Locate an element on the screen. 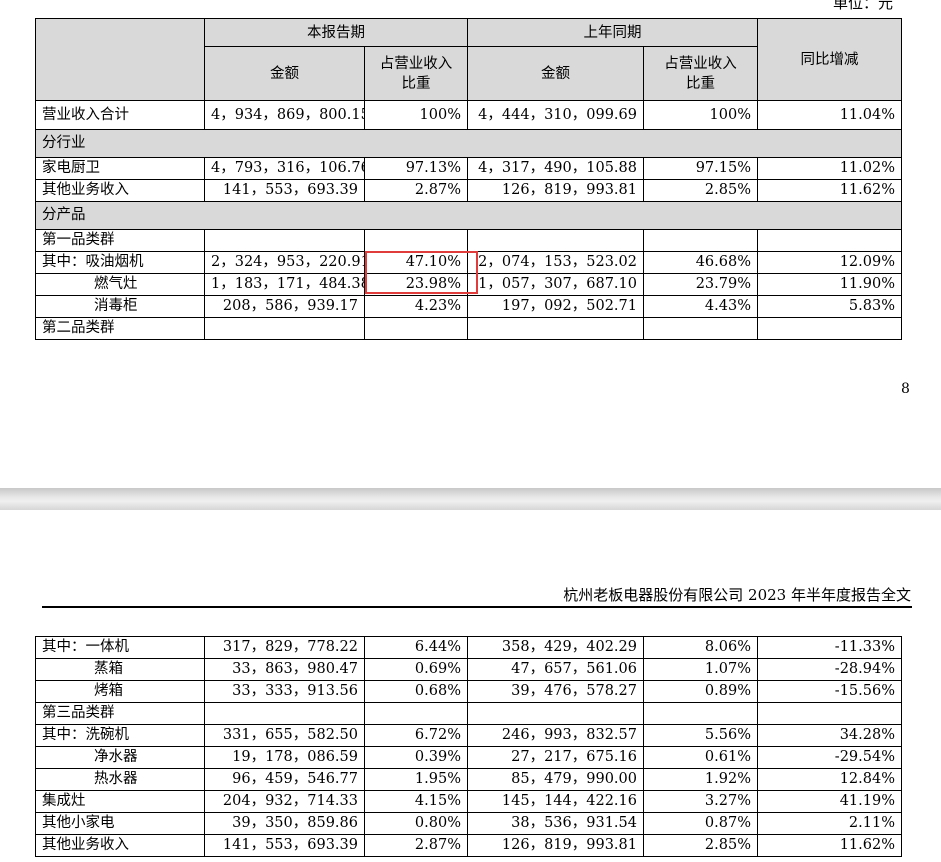 Image resolution: width=941 pixels, height=862 pixels. header-last-period: 上年同期 is located at coordinates (612, 32).